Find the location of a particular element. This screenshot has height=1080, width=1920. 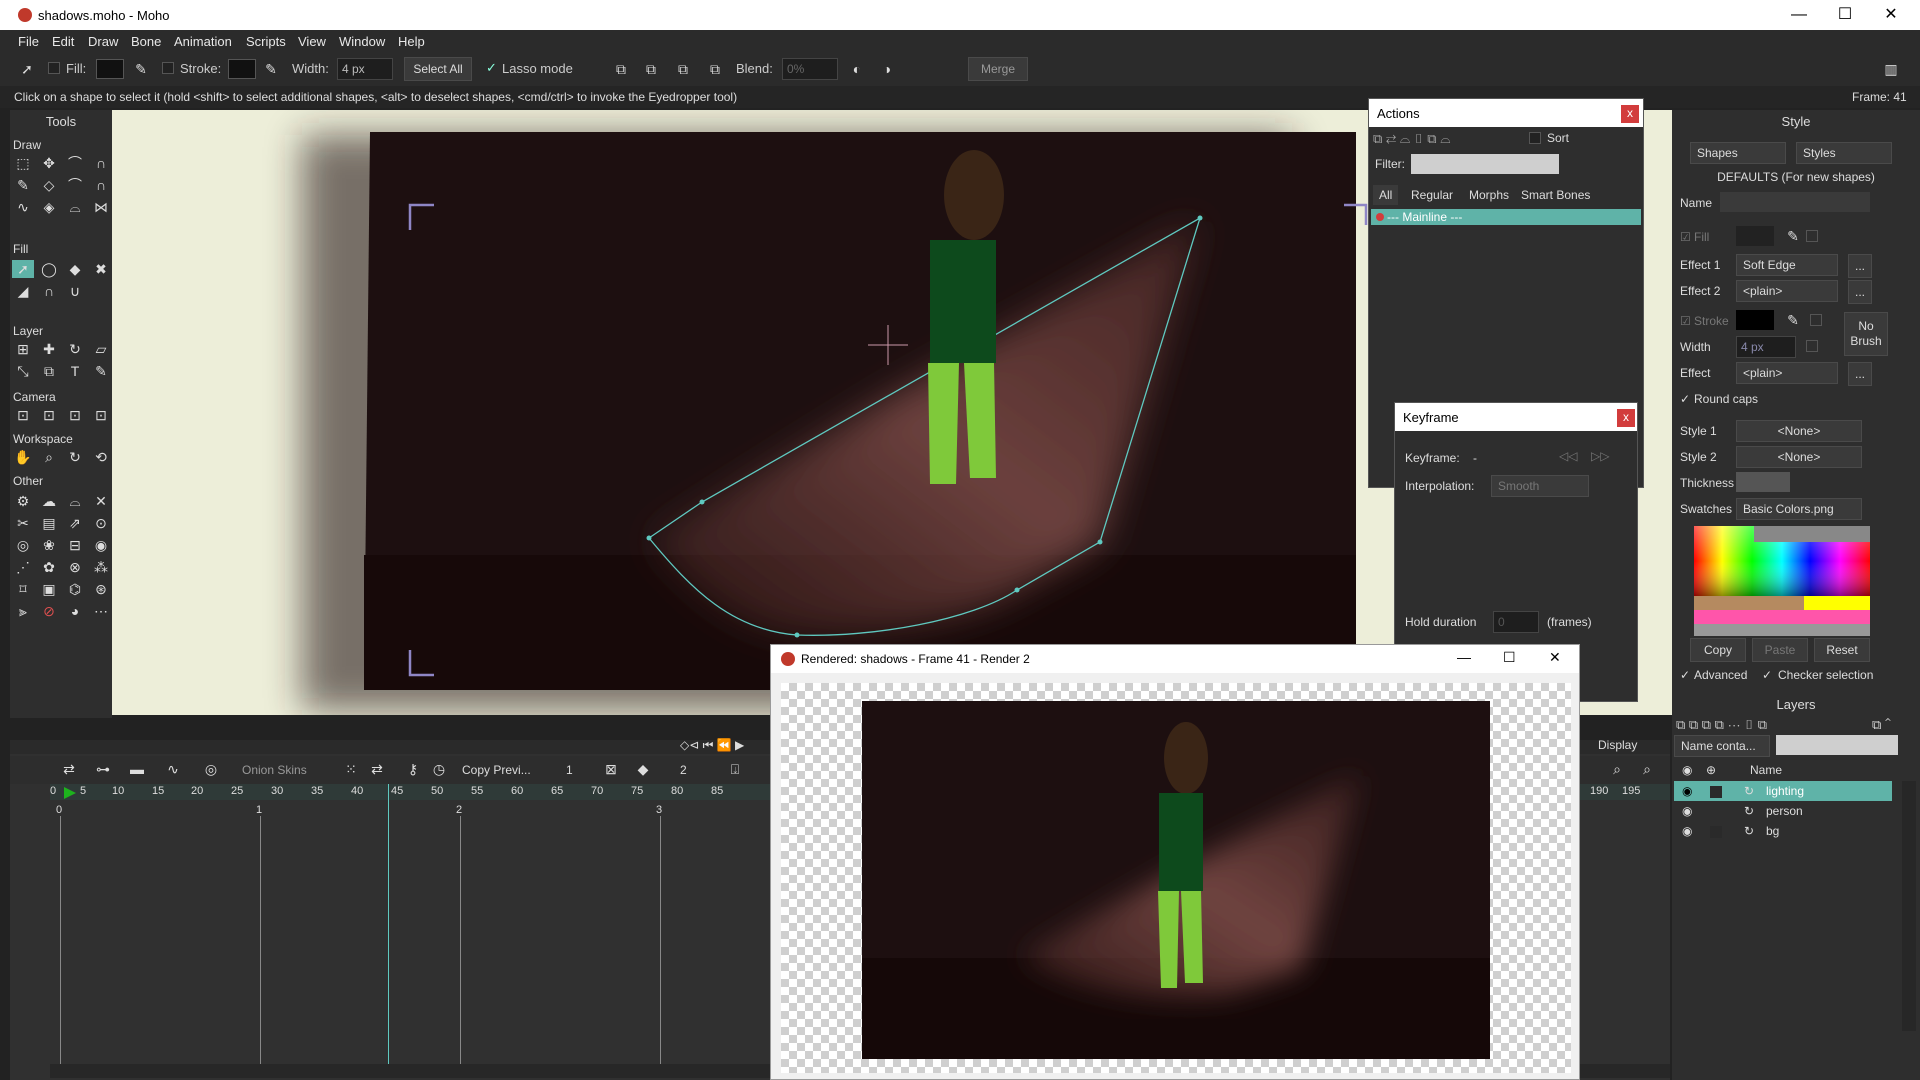

keyframe-prev-icon: ◁◁ is located at coordinates (1568, 456).